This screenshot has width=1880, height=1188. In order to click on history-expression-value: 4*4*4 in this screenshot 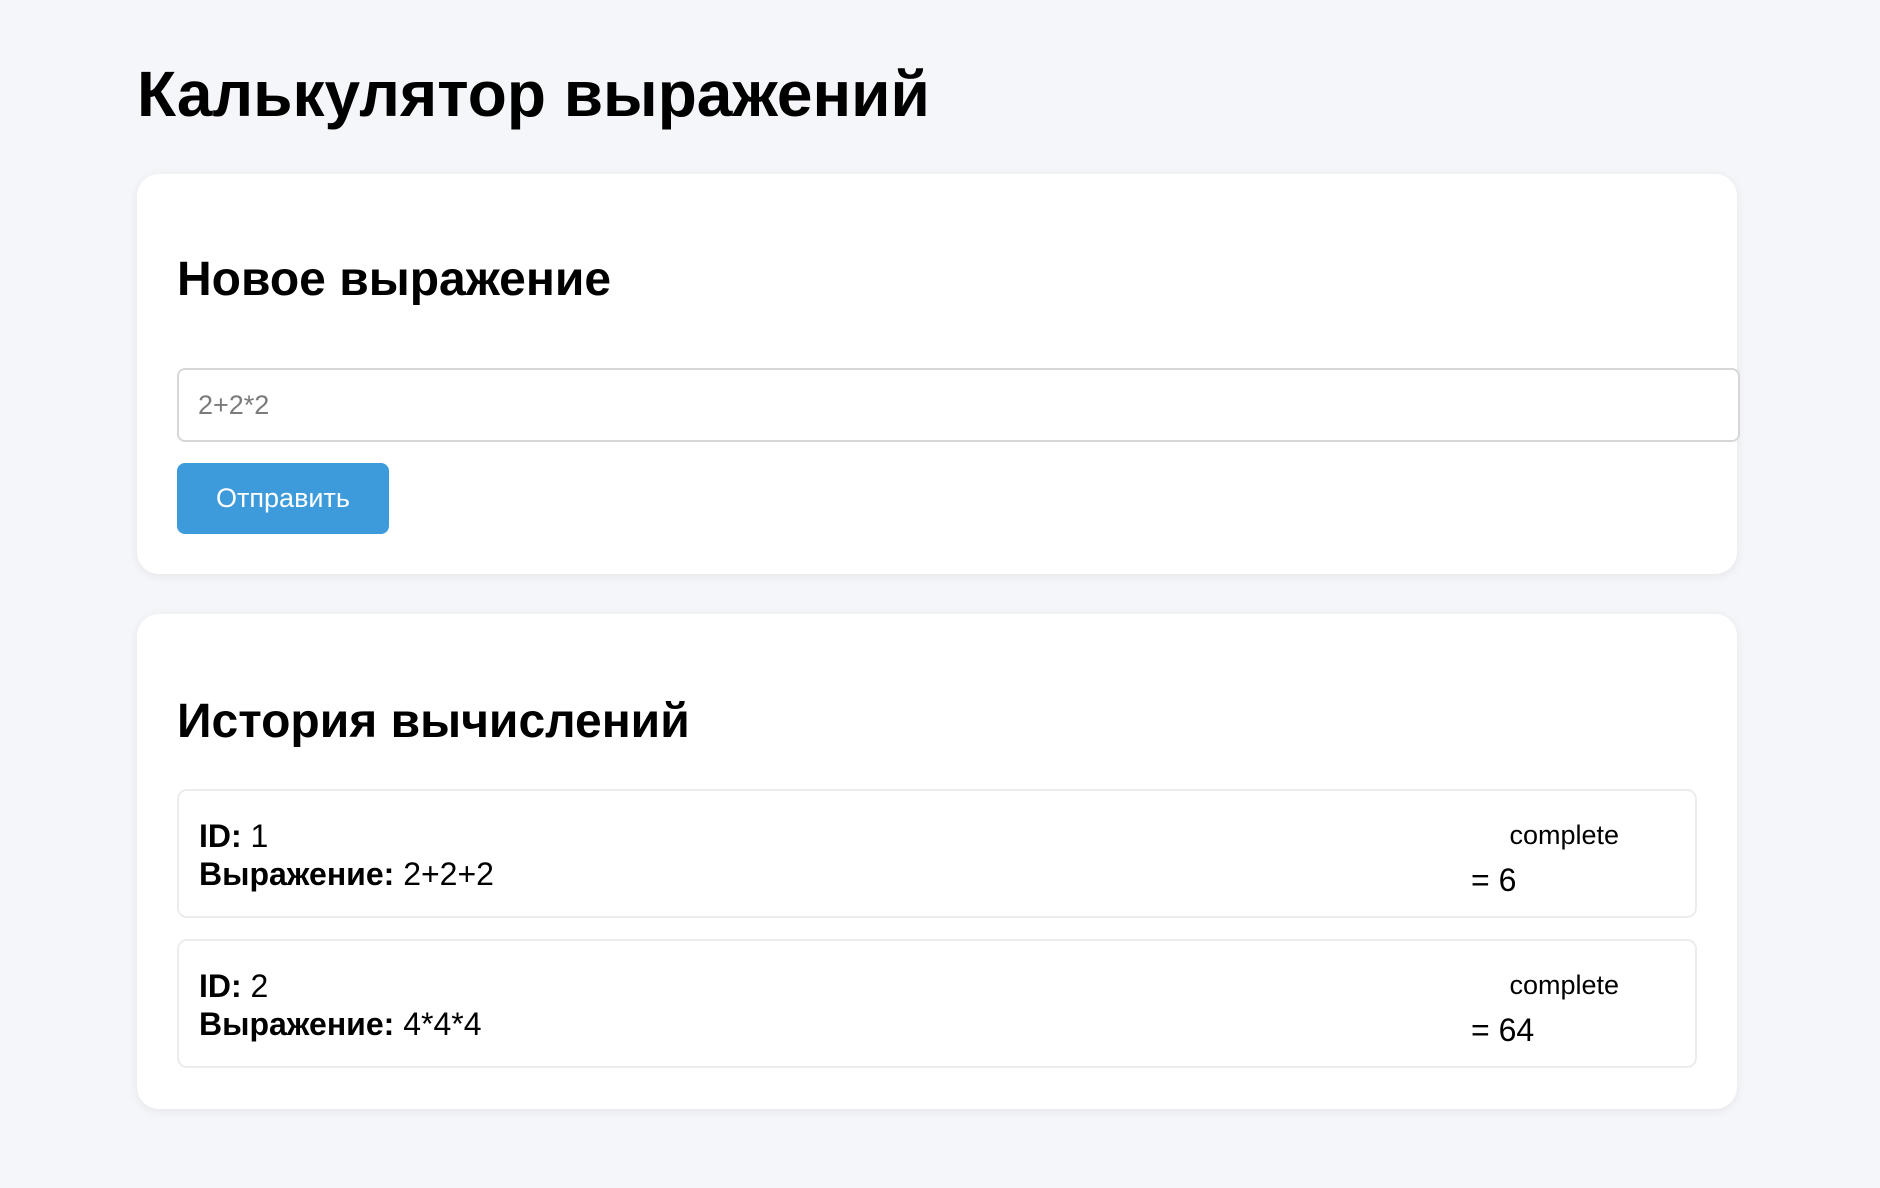, I will do `click(442, 1024)`.